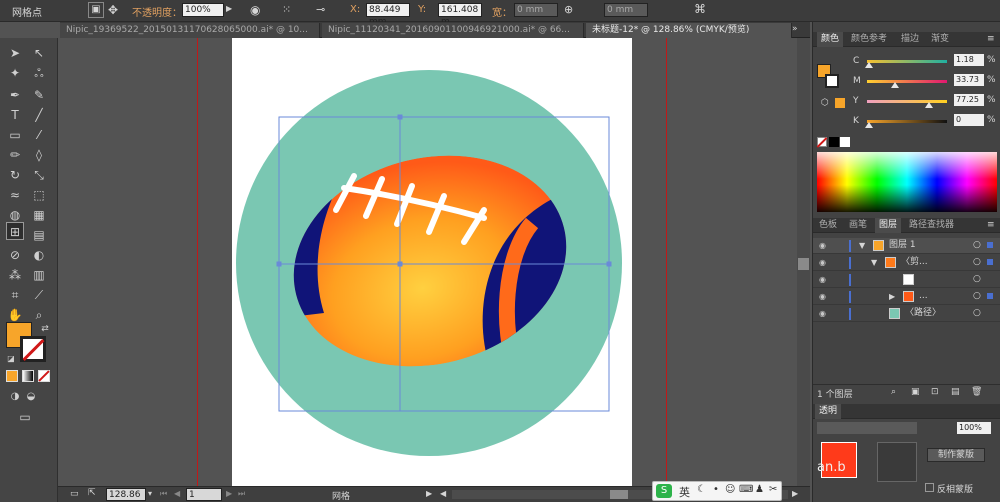  Describe the element at coordinates (895, 85) in the screenshot. I see `channel-m-thumb` at that location.